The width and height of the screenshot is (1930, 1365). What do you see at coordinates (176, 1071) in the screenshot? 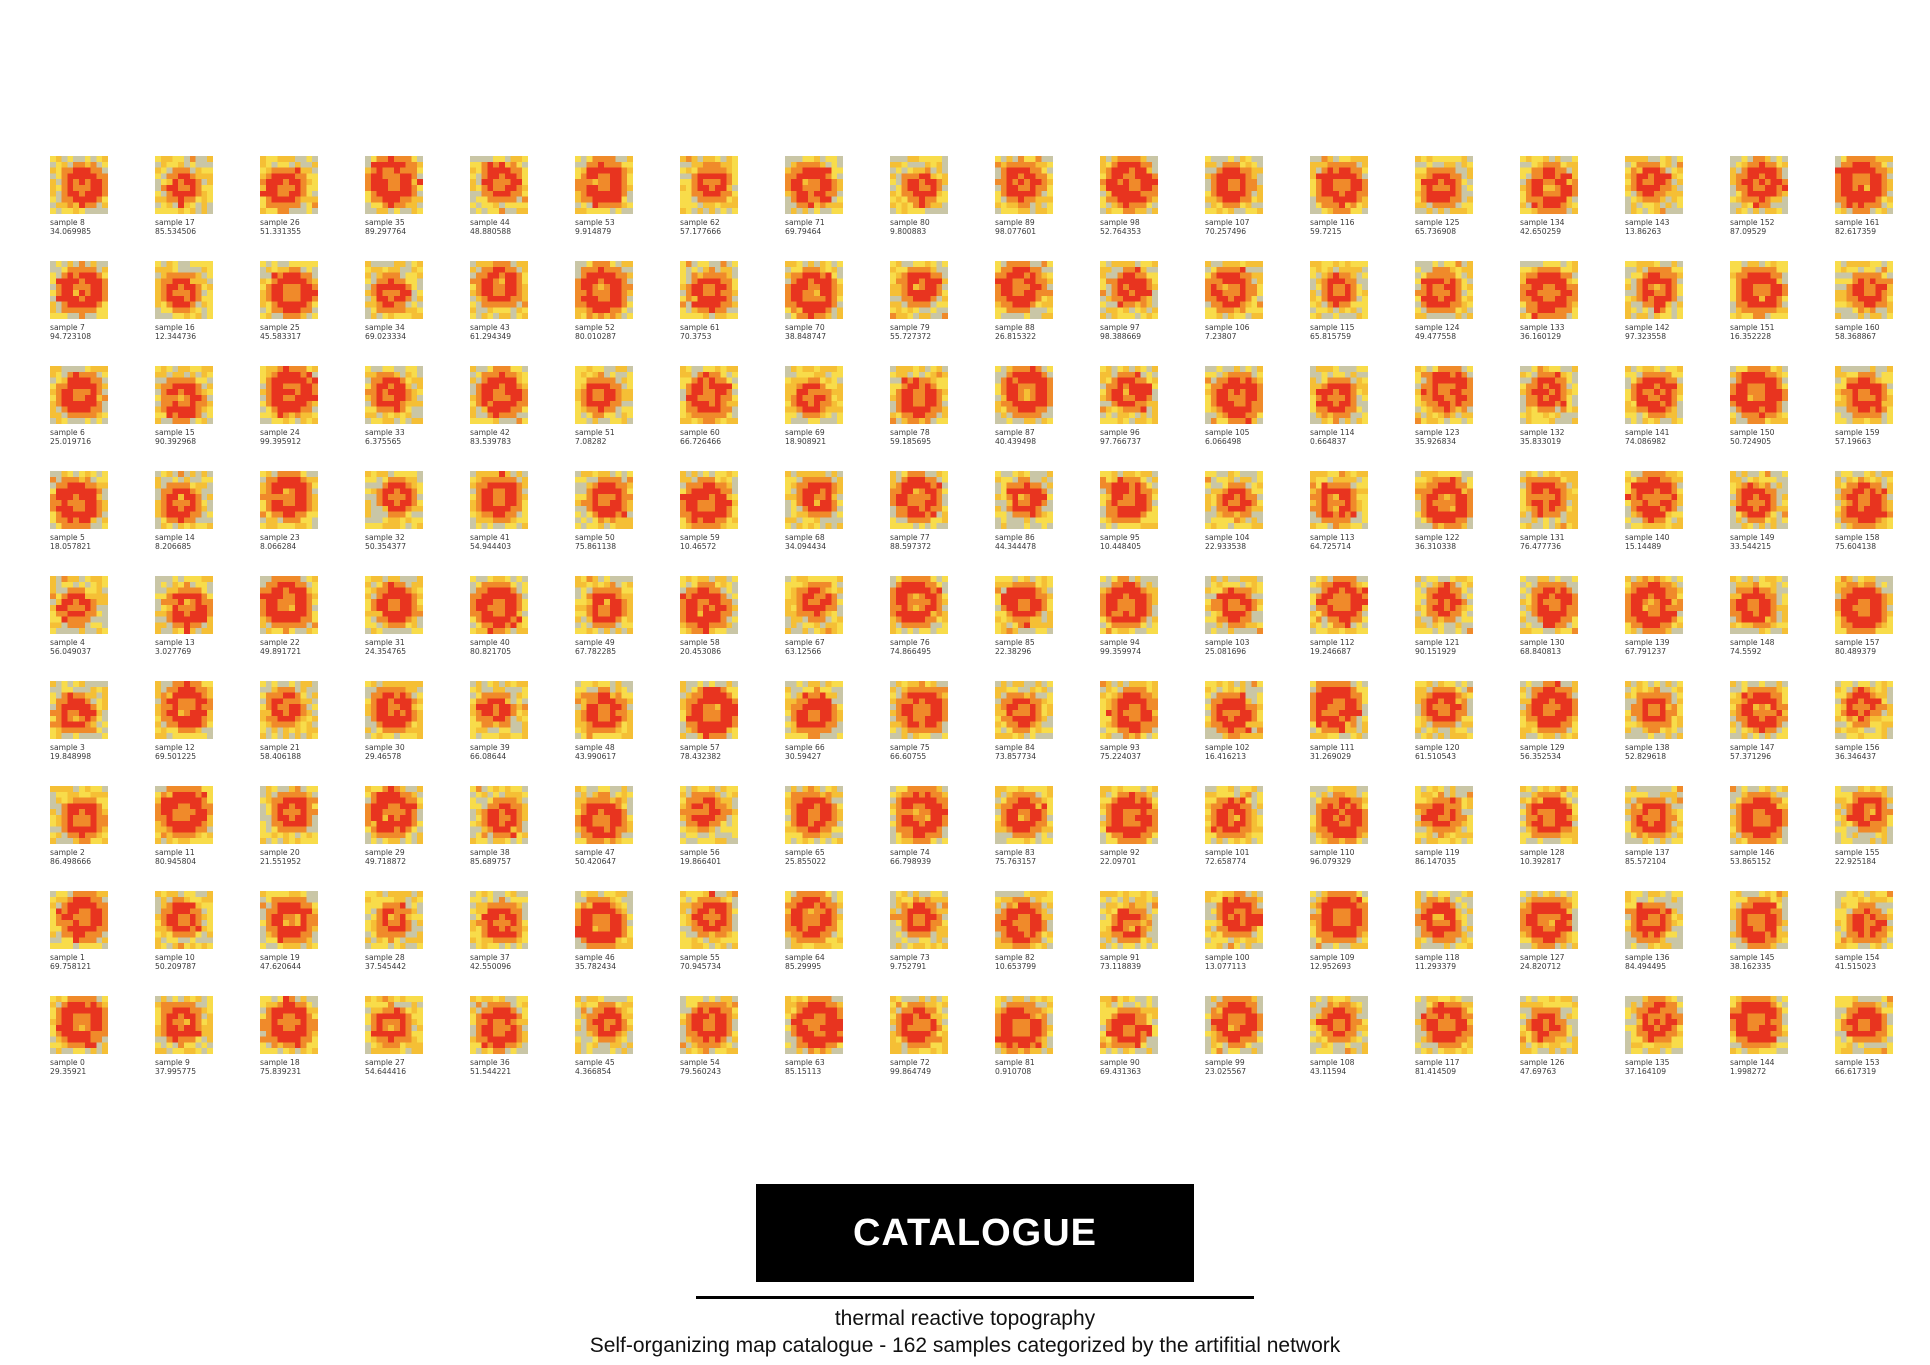
I see `sample-value: 37.995775` at bounding box center [176, 1071].